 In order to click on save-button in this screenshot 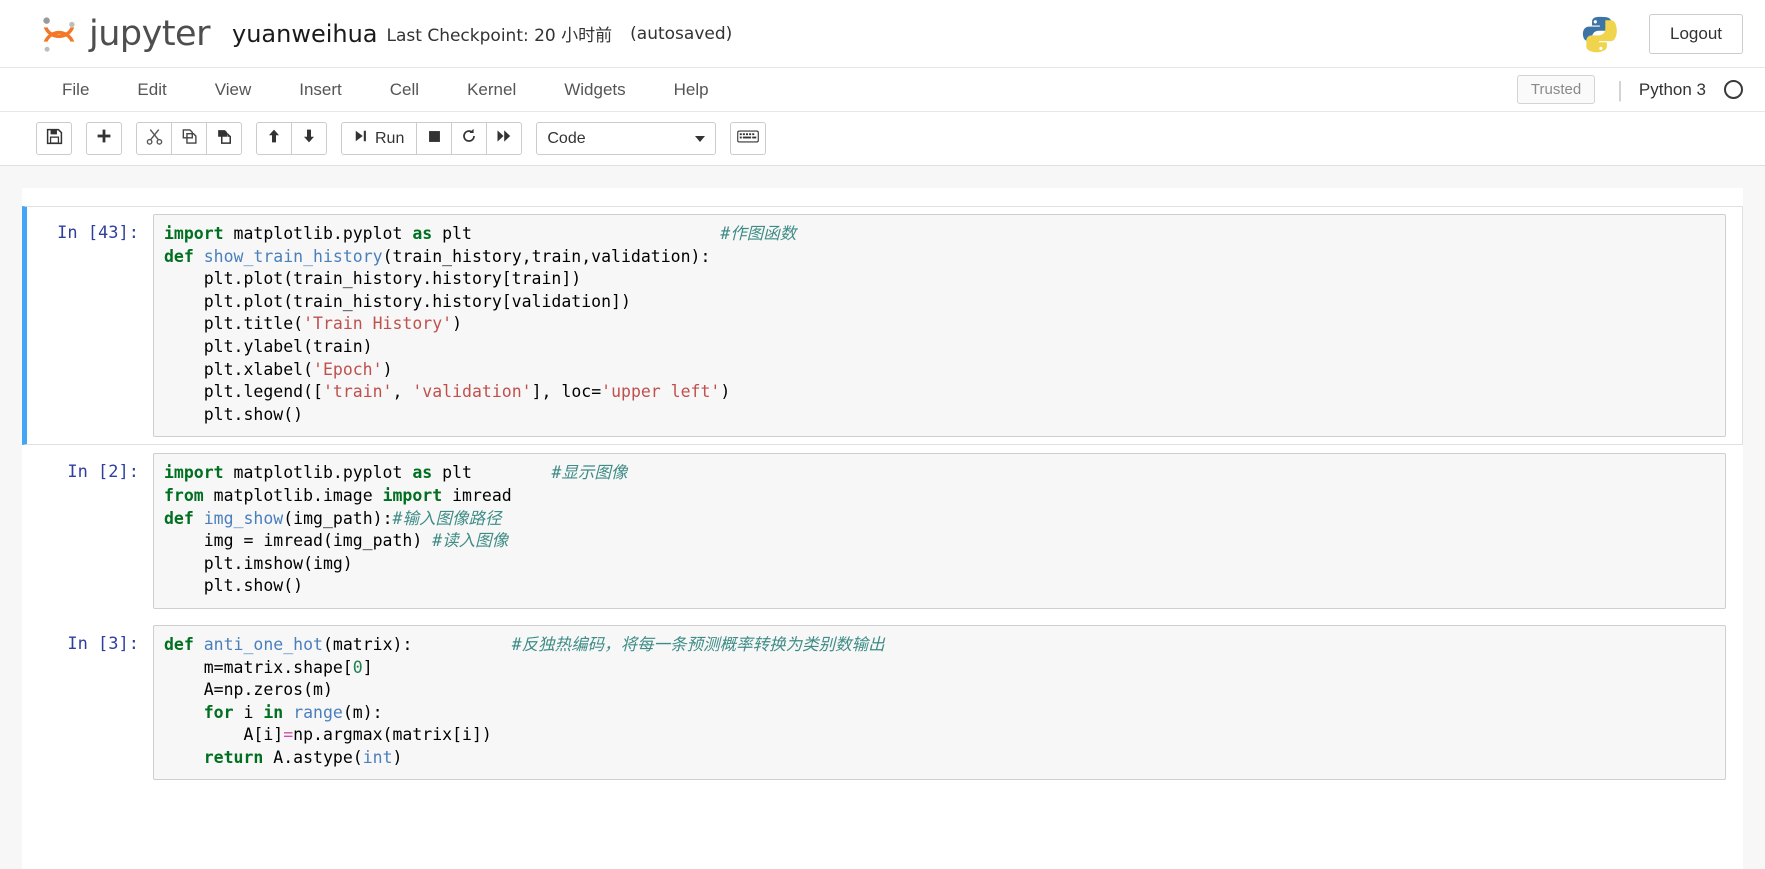, I will do `click(54, 138)`.